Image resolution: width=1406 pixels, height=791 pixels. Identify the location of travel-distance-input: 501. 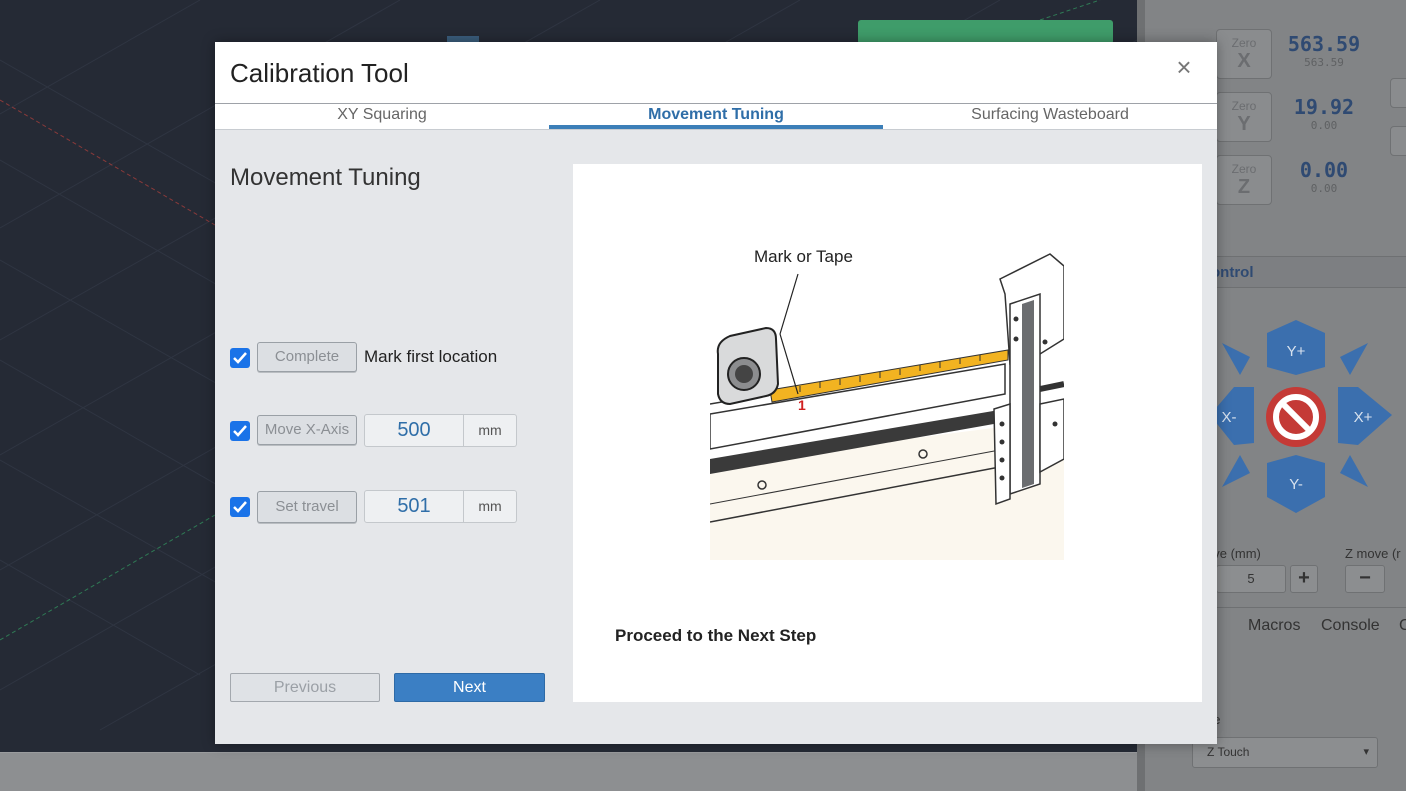
(414, 506).